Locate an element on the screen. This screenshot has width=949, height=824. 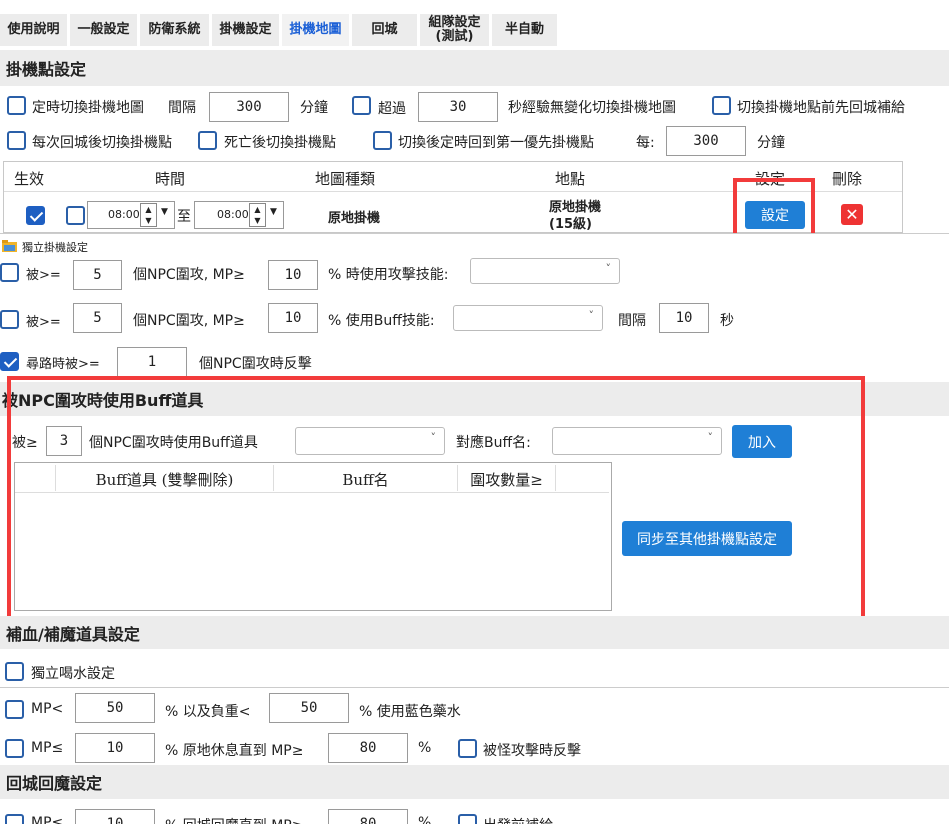
tab-general: 一般設定 is located at coordinates (104, 30).